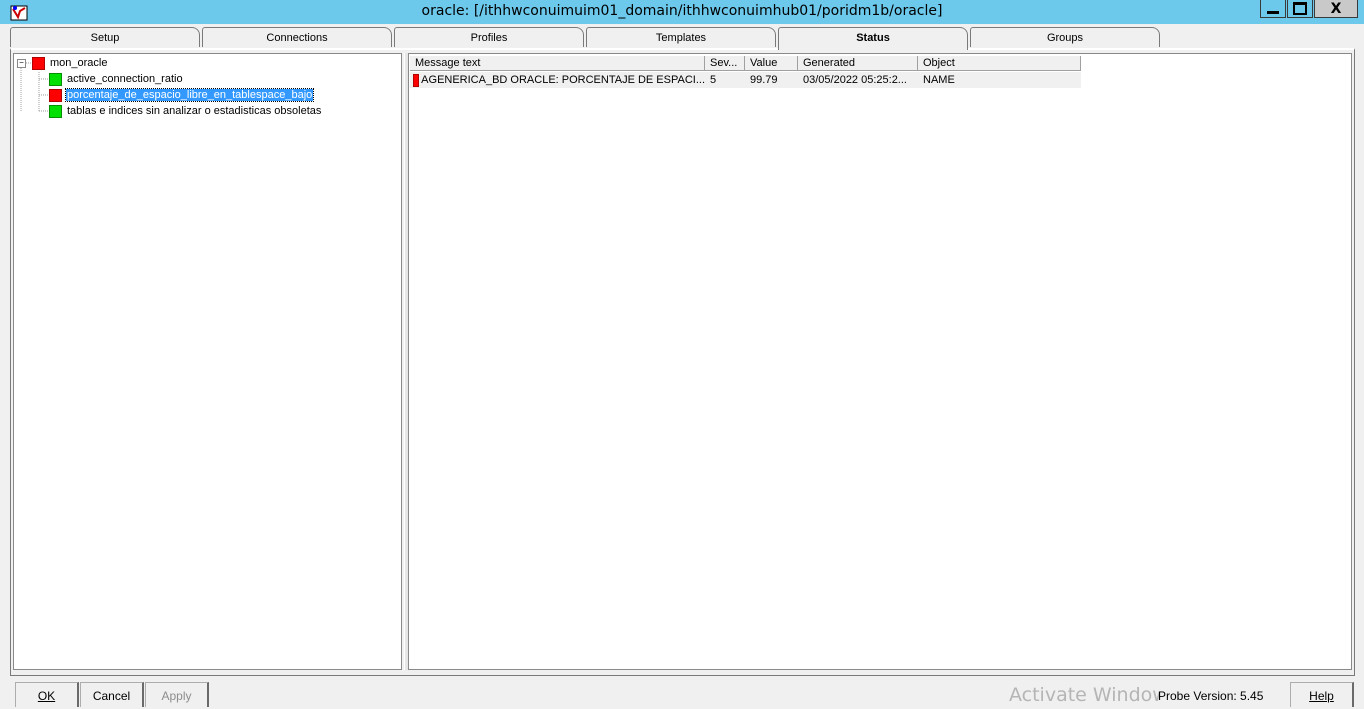 The width and height of the screenshot is (1364, 709). What do you see at coordinates (105, 37) in the screenshot?
I see `tab-setup: Setup` at bounding box center [105, 37].